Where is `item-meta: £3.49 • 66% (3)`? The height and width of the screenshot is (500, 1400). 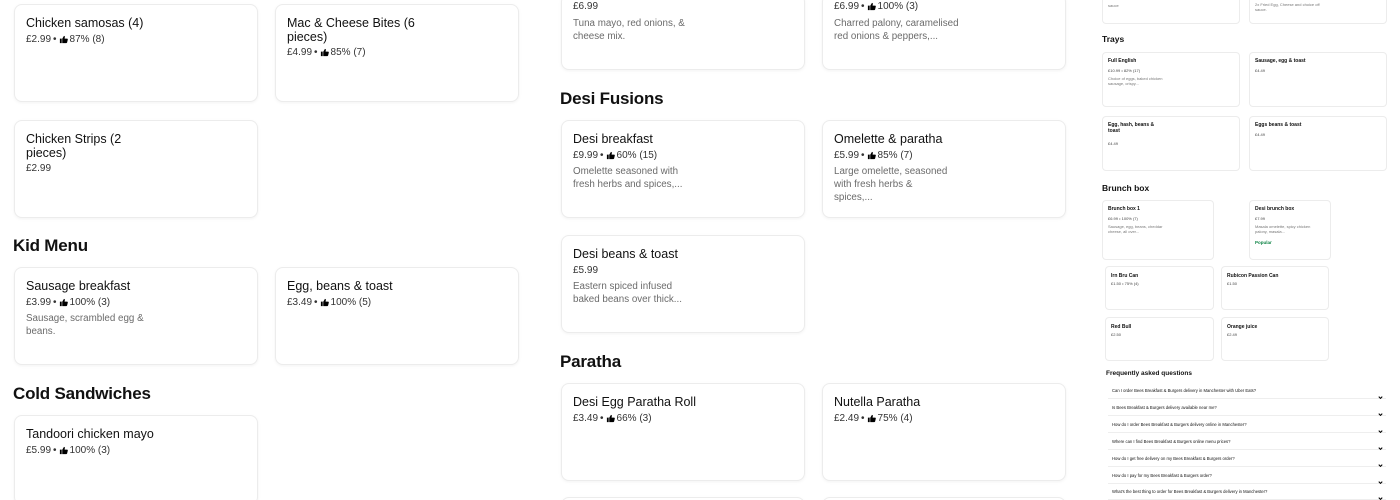
item-meta: £3.49 • 66% (3) is located at coordinates (612, 418).